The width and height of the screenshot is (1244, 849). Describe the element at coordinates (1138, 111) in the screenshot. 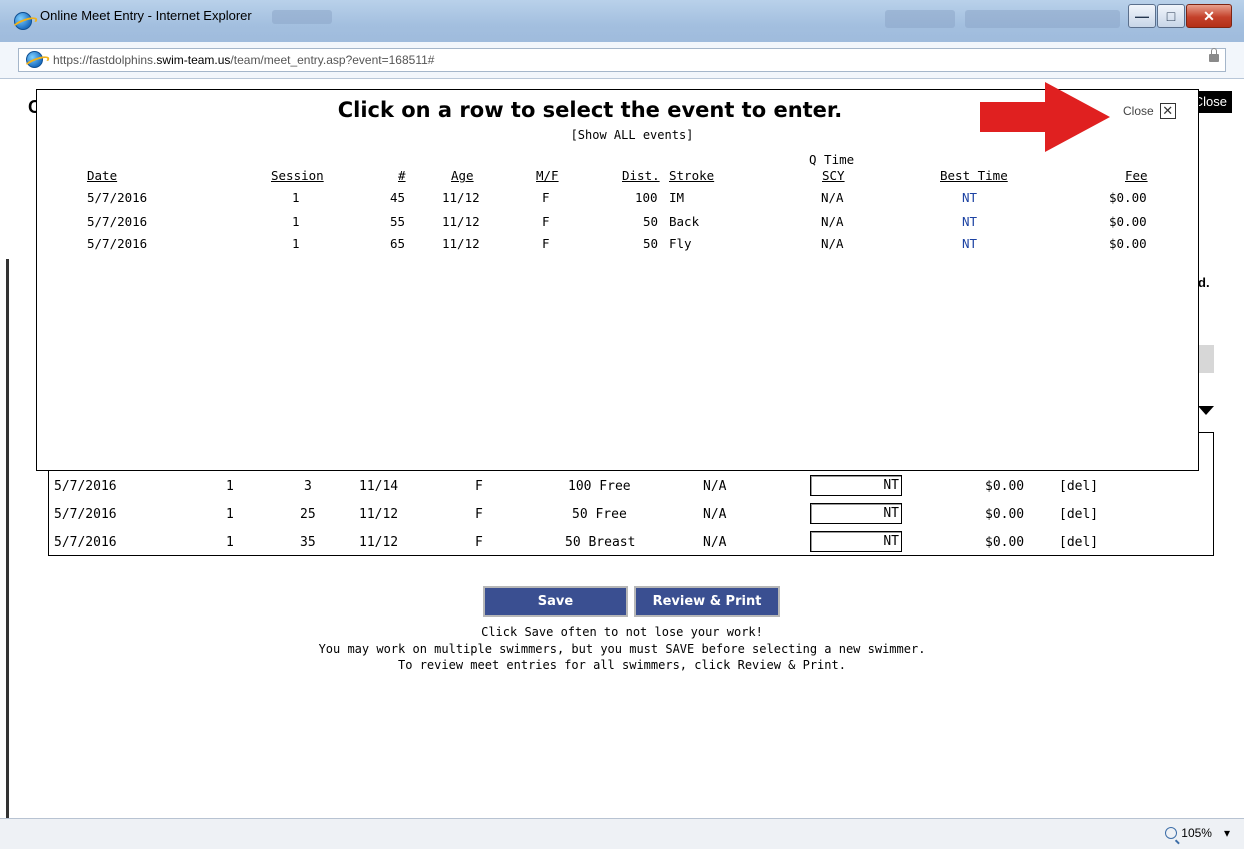

I see `modal-close-label: Close` at that location.